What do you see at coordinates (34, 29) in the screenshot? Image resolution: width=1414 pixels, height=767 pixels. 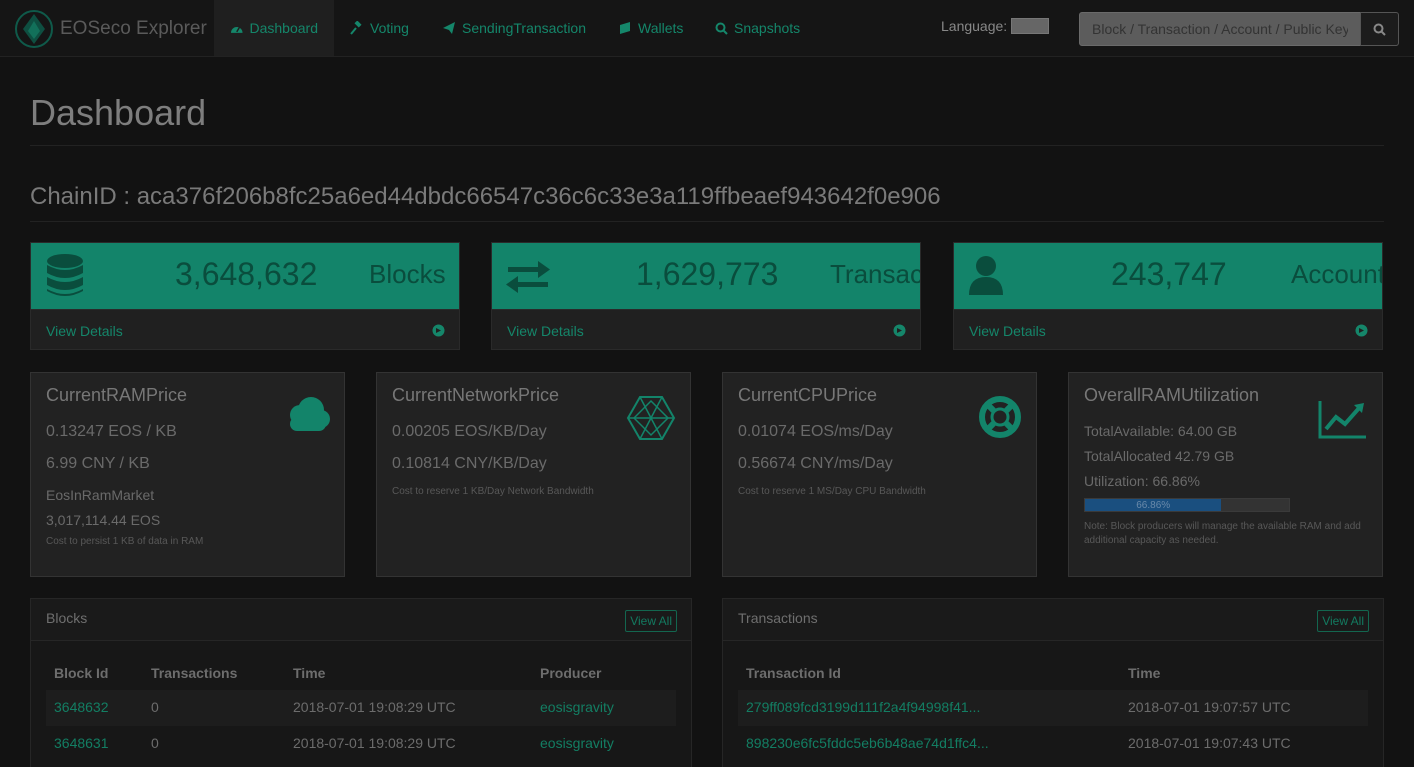 I see `eoseco-logo-icon` at bounding box center [34, 29].